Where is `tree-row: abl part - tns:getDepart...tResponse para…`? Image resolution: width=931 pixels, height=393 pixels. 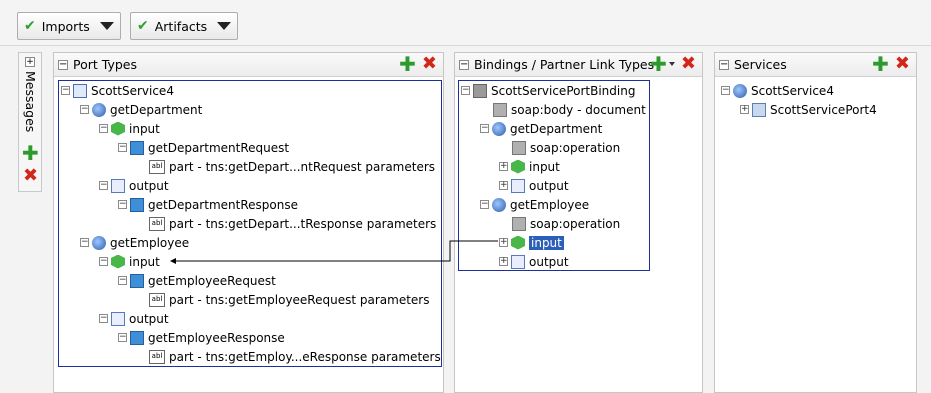 tree-row: abl part - tns:getDepart...tResponse para… is located at coordinates (292, 223).